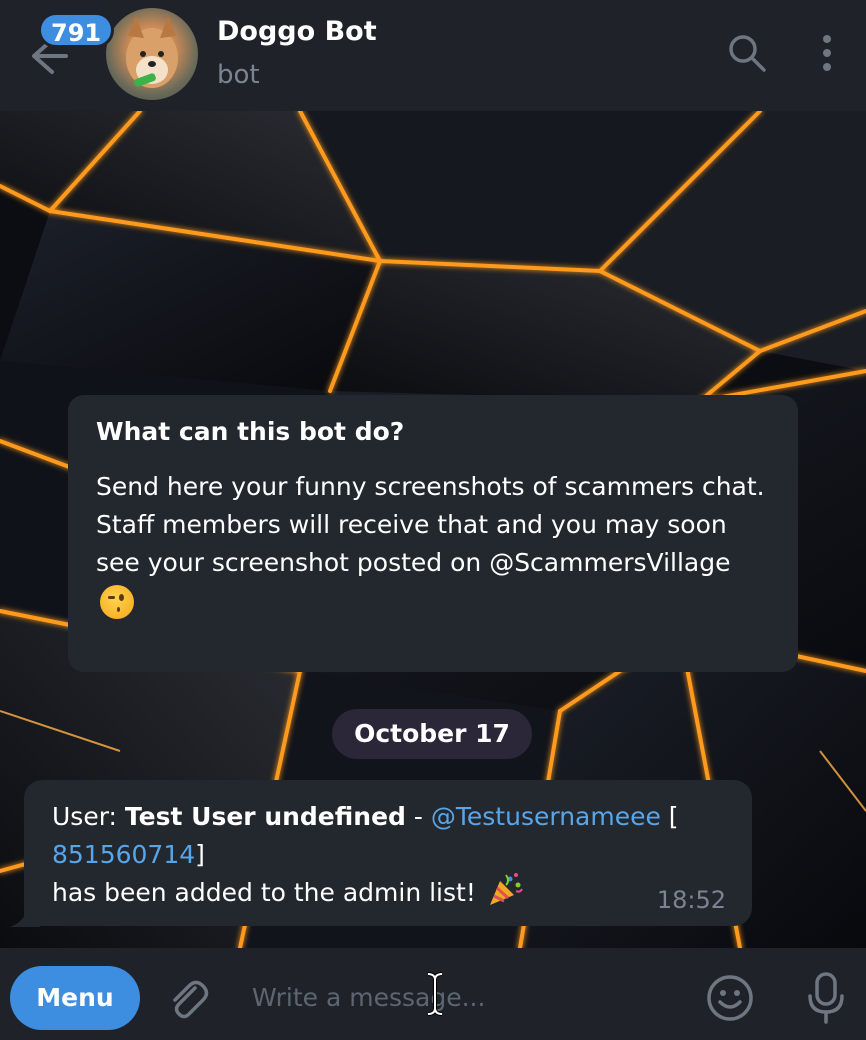  What do you see at coordinates (747, 53) in the screenshot?
I see `search-icon` at bounding box center [747, 53].